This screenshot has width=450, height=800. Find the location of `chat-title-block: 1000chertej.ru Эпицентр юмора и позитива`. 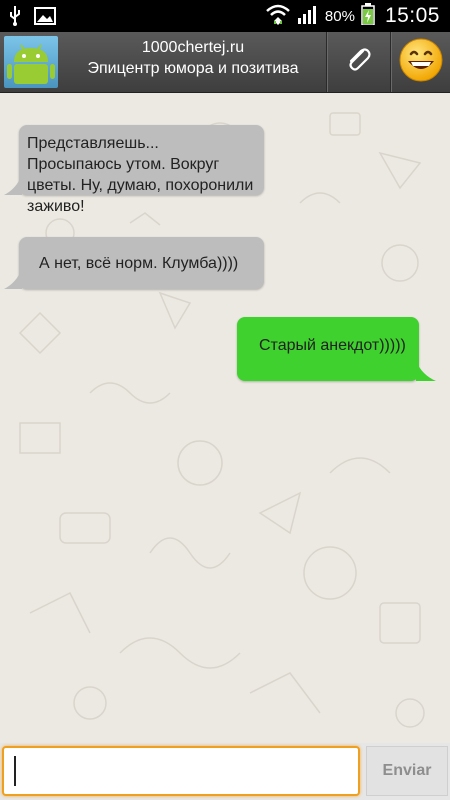

chat-title-block: 1000chertej.ru Эпицентр юмора и позитива is located at coordinates (193, 62).